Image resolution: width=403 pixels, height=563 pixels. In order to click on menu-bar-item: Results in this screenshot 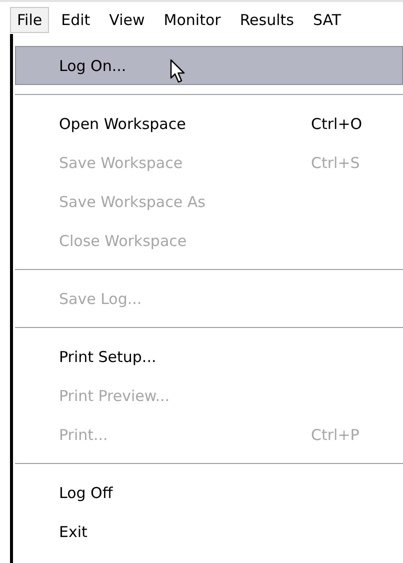, I will do `click(266, 20)`.